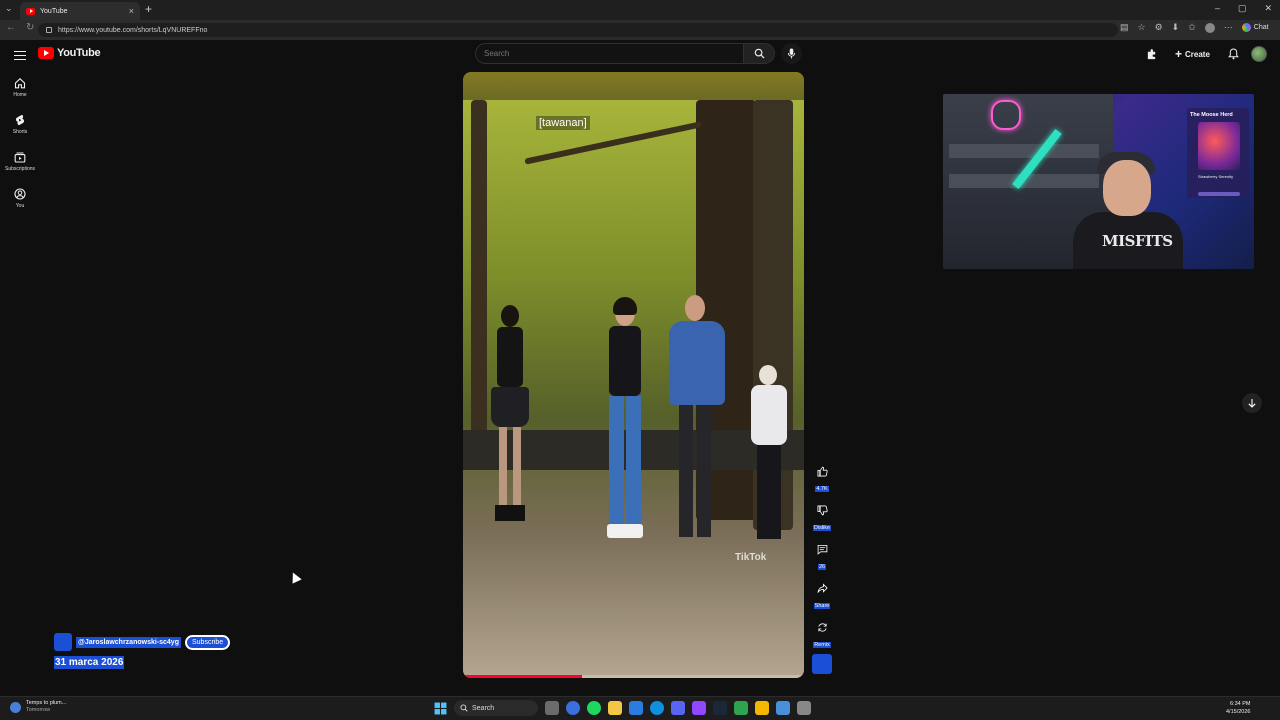  I want to click on youtube-play-icon, so click(46, 53).